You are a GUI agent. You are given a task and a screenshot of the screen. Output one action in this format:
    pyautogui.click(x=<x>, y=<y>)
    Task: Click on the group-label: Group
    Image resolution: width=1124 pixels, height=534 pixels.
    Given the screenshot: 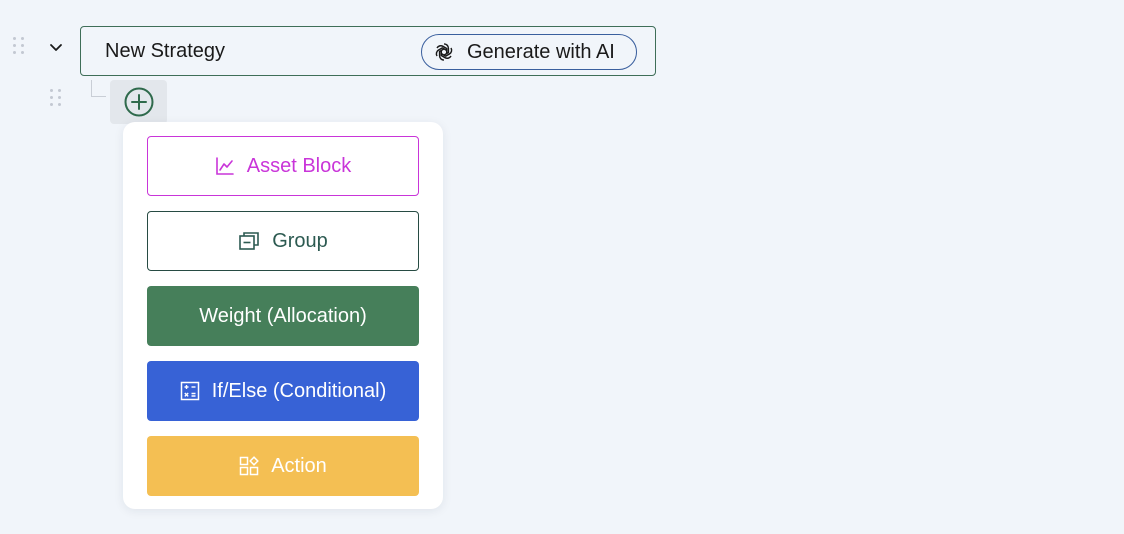 What is the action you would take?
    pyautogui.click(x=300, y=240)
    